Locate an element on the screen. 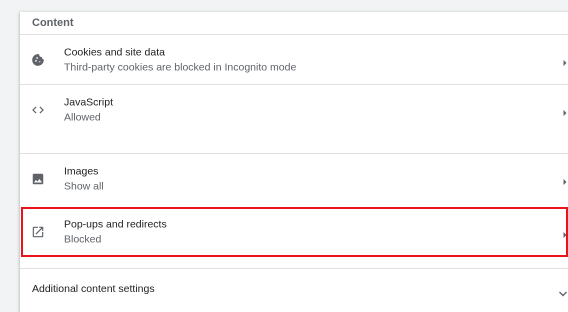 The image size is (568, 312). open-in-new-icon is located at coordinates (38, 232).